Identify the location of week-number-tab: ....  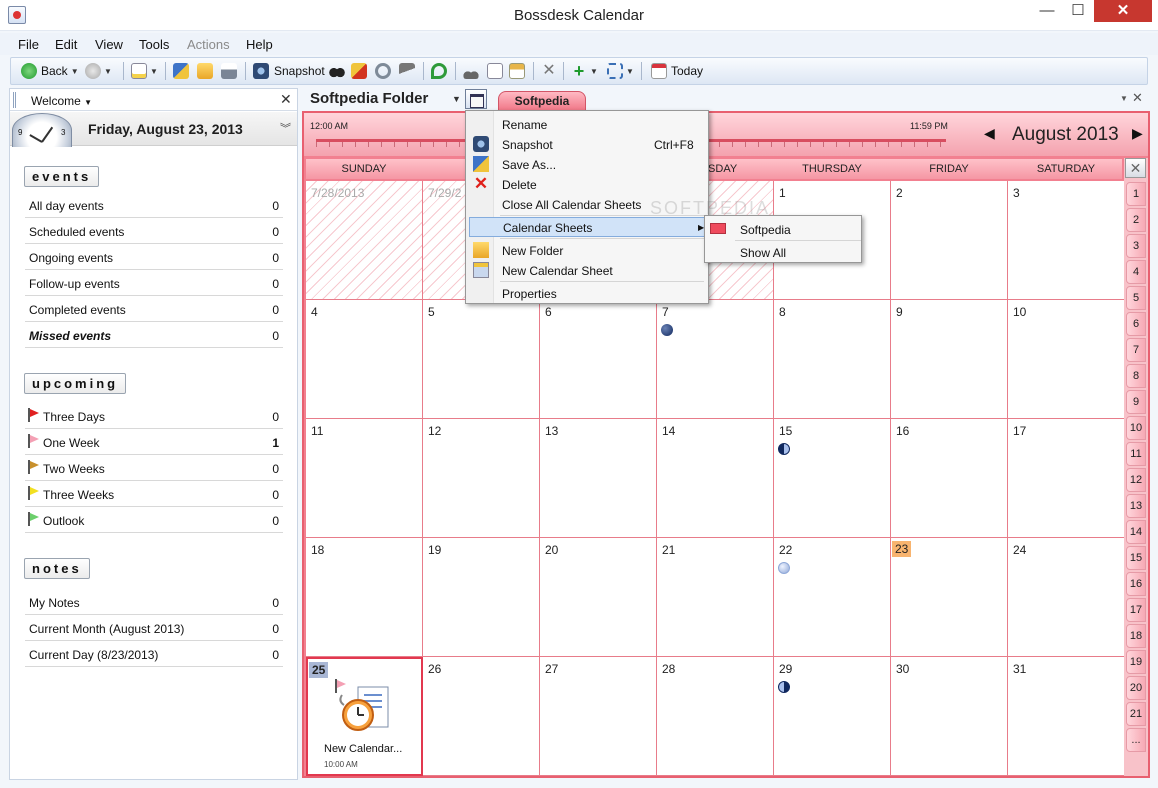
(1136, 740).